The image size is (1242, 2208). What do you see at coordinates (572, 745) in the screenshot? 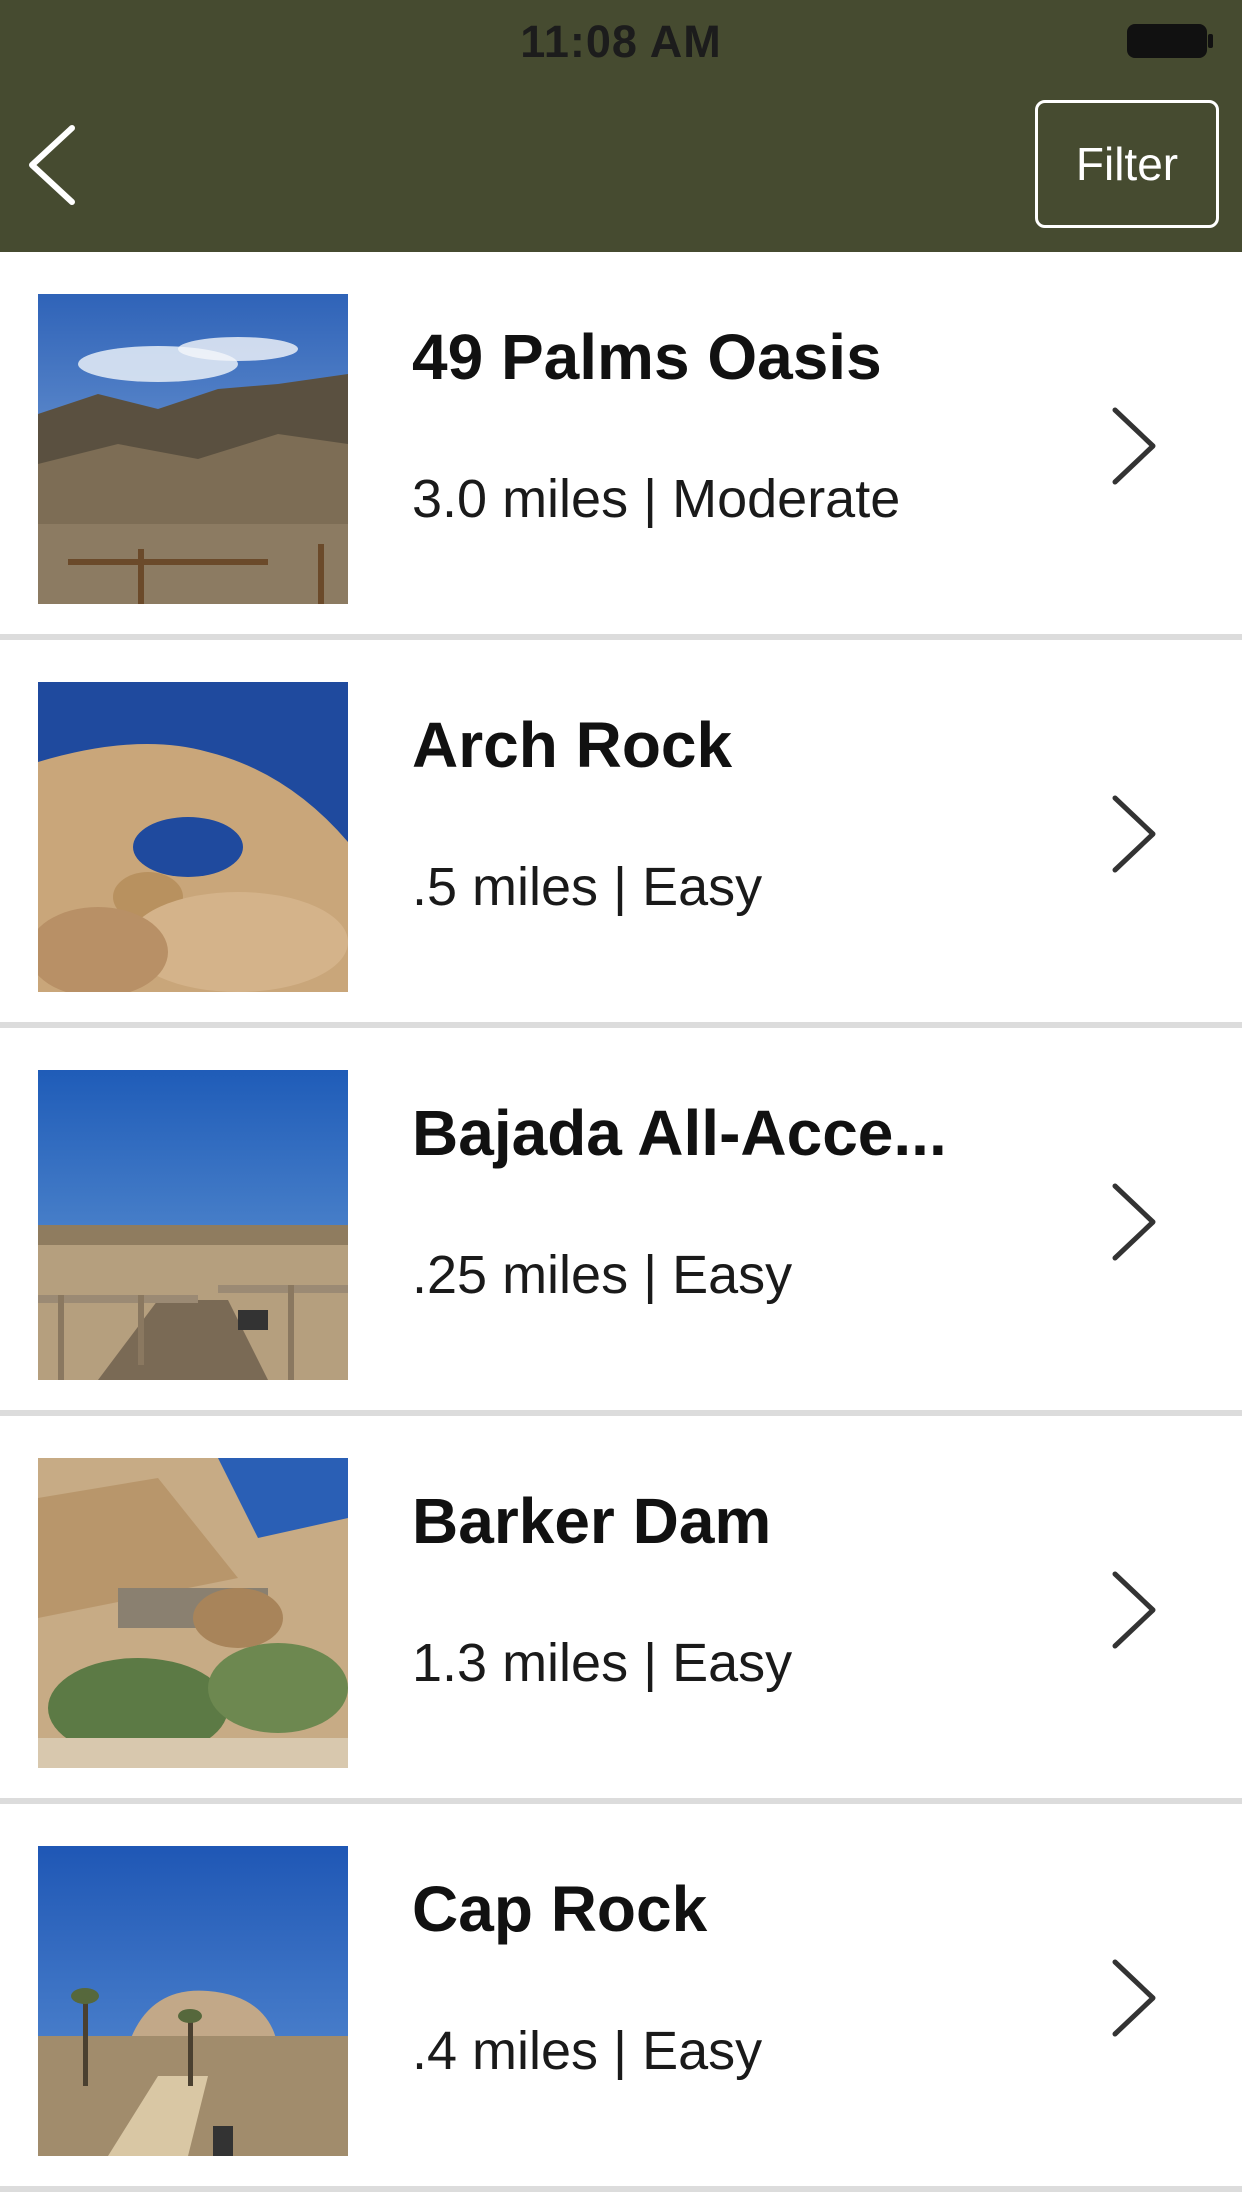
I see `trail-name: Arch Rock` at bounding box center [572, 745].